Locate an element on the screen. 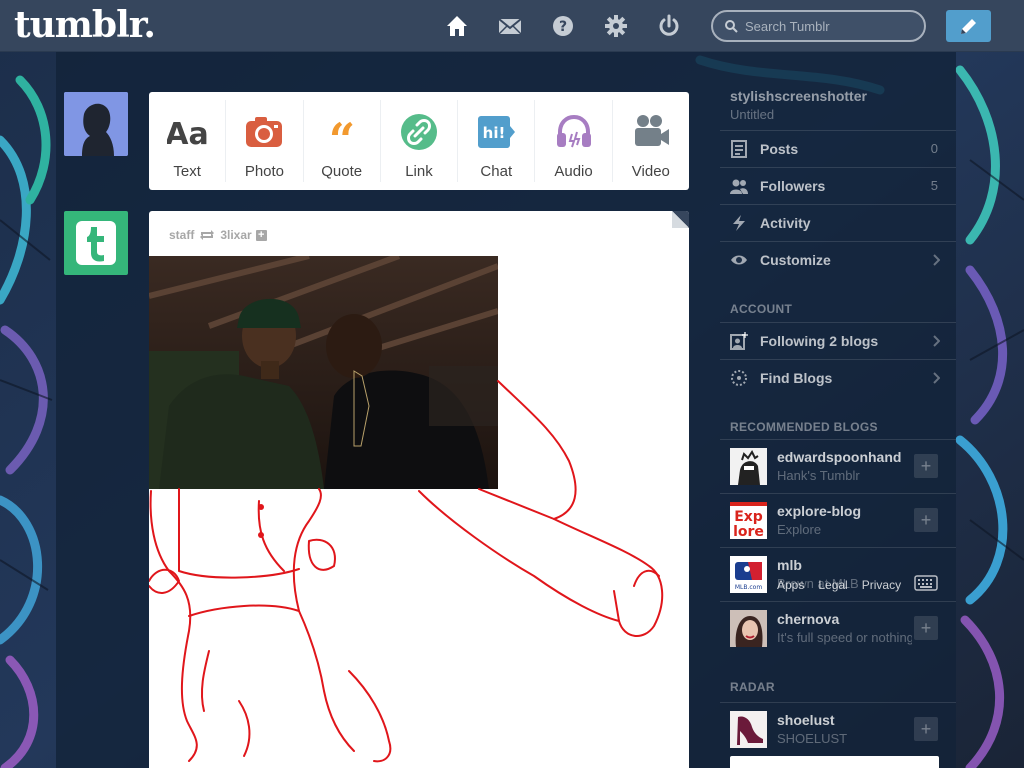 The width and height of the screenshot is (1024, 768). following-icon is located at coordinates (739, 341).